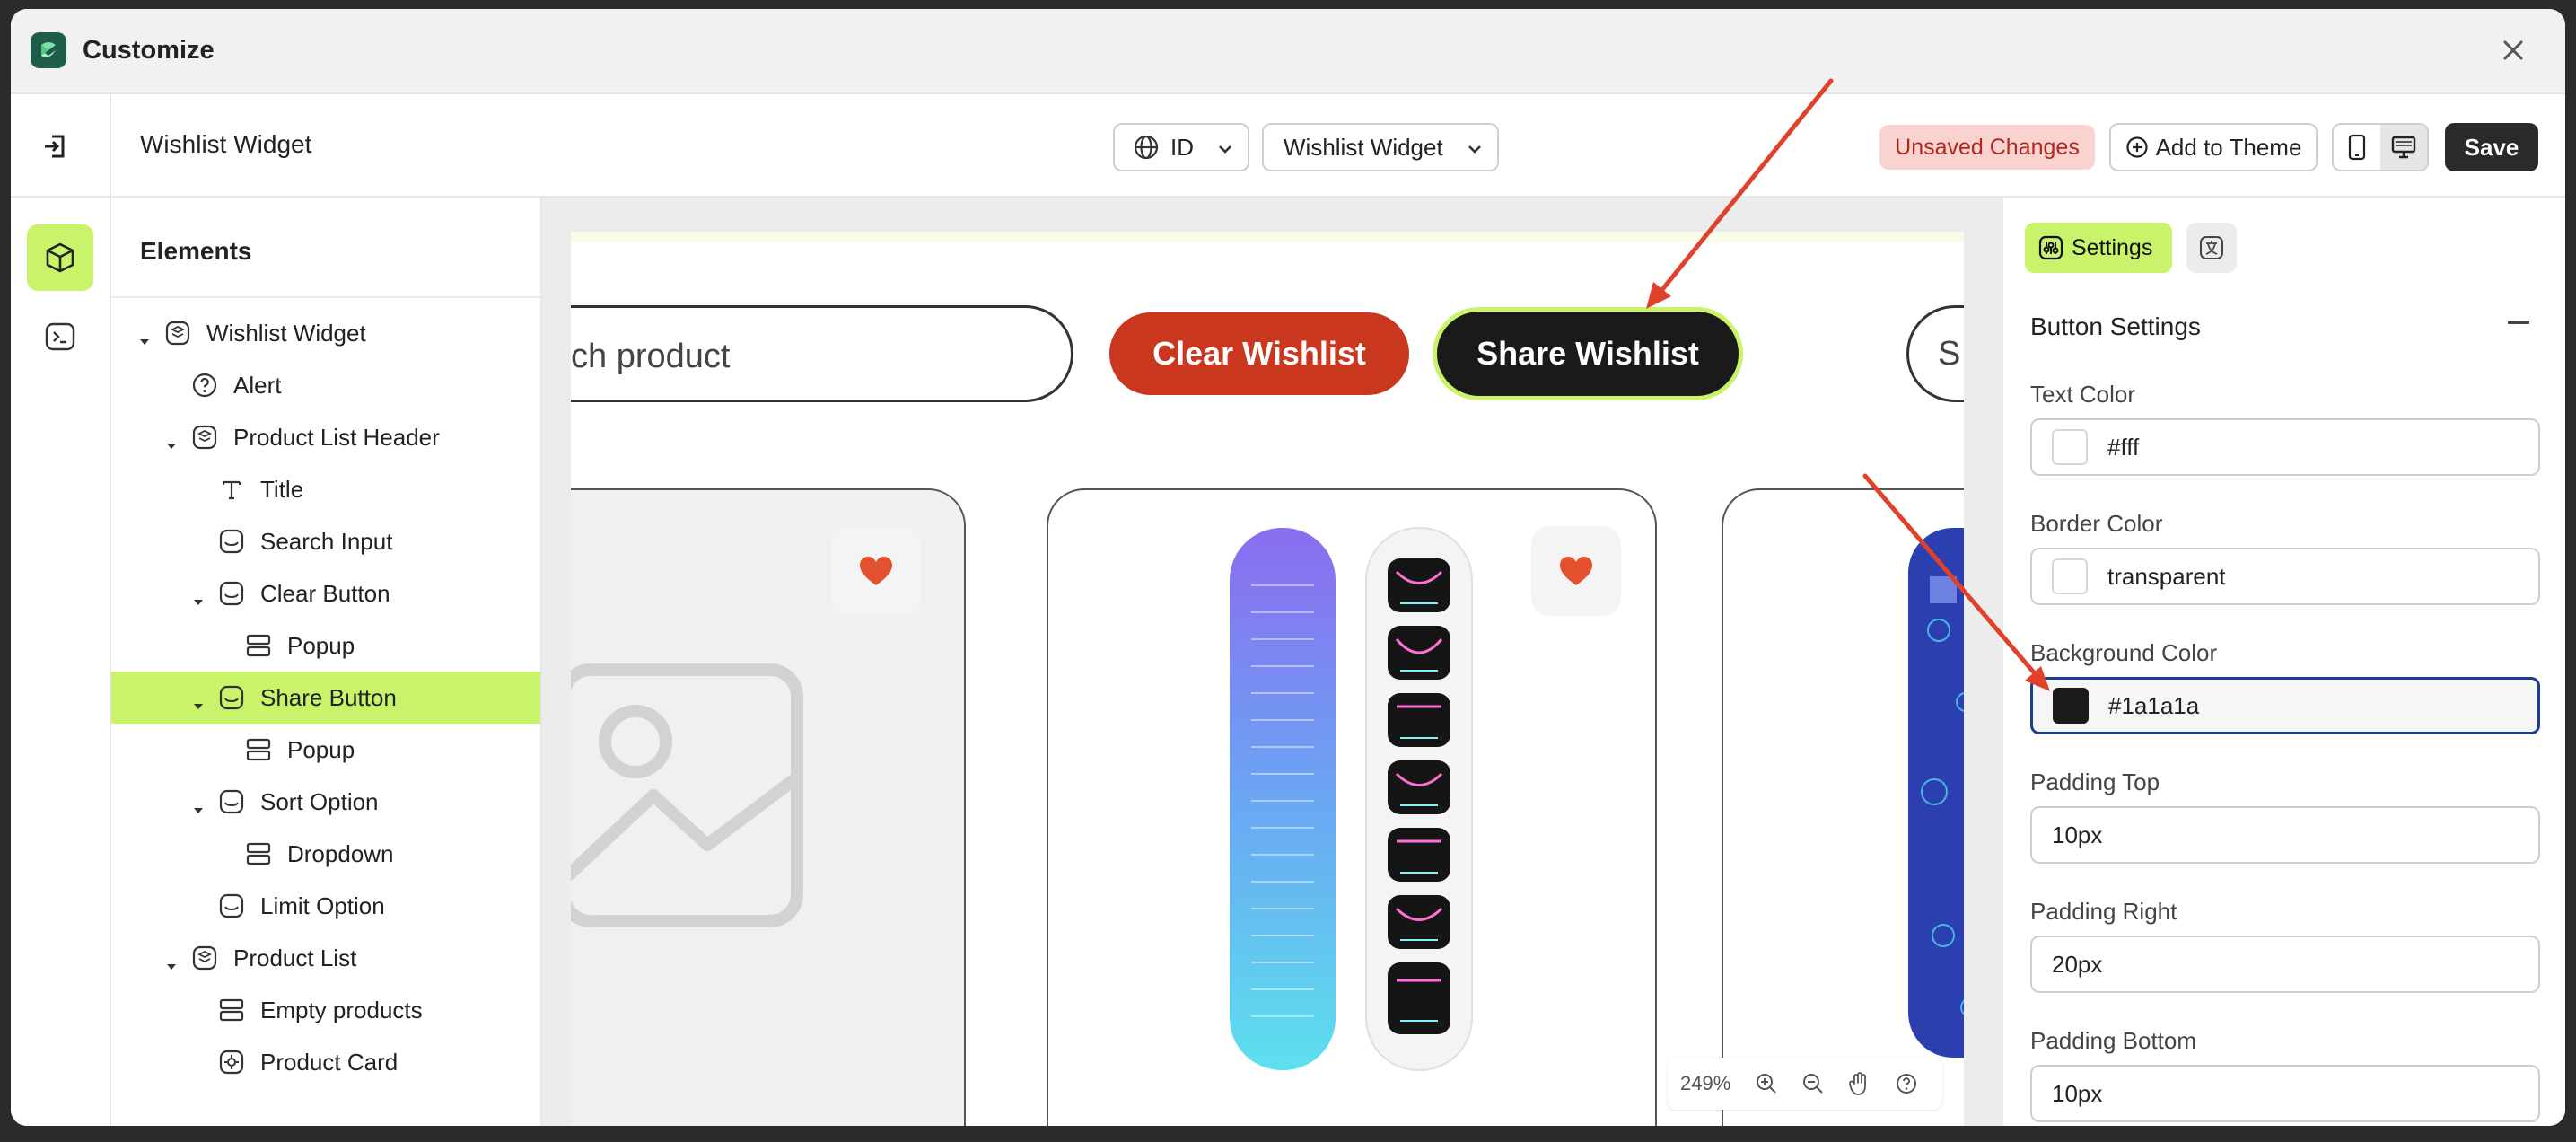 This screenshot has height=1142, width=2576. Describe the element at coordinates (1259, 353) in the screenshot. I see `clear-wishlist-button: Clear Wishlist` at that location.